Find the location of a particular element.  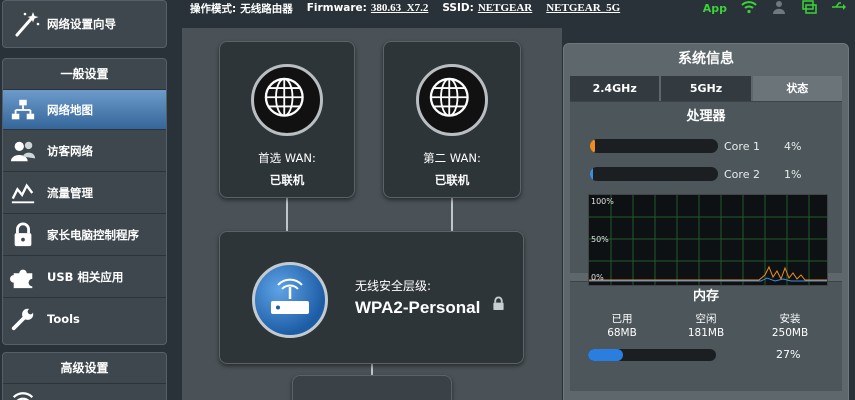

primary-wan-card: 首选 WAN: 已联机 is located at coordinates (287, 119).